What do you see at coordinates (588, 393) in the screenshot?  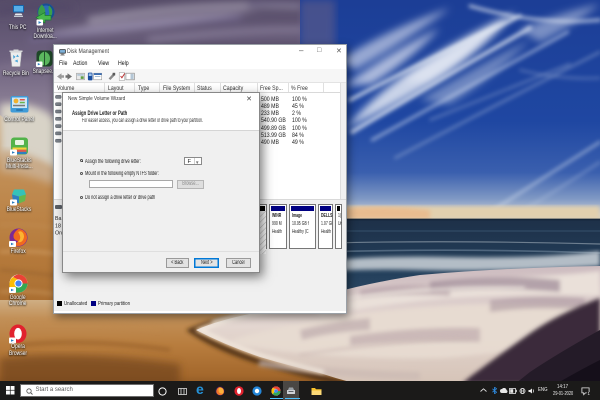 I see `svg-text: 1` at bounding box center [588, 393].